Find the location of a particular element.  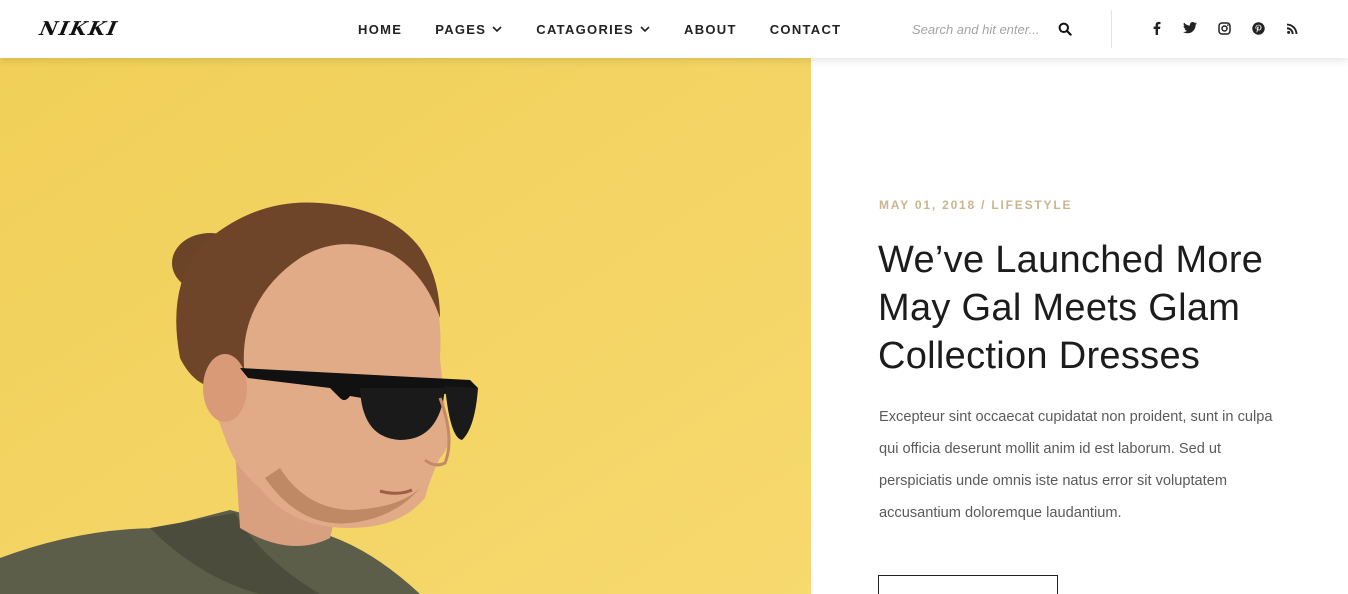

nav-item-label: CATAGORIES is located at coordinates (585, 29).